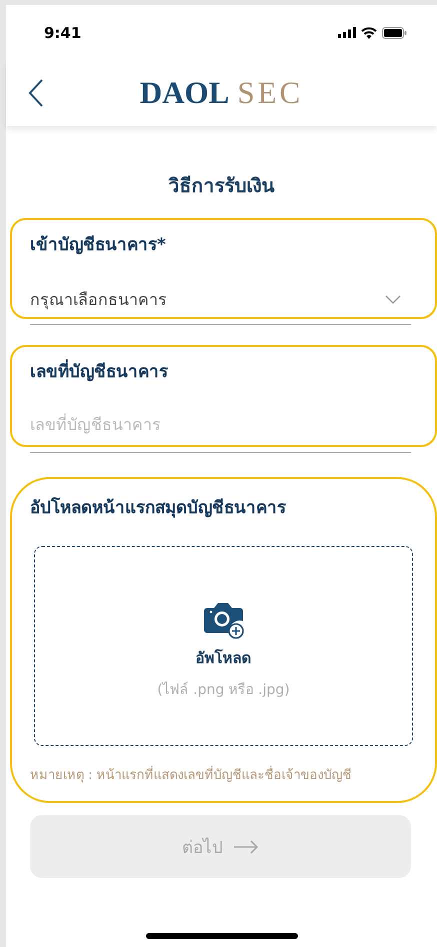  Describe the element at coordinates (158, 508) in the screenshot. I see `section-heading: อัปโหลดหน้าแรกสมุดบัญชีธนาคาร` at that location.